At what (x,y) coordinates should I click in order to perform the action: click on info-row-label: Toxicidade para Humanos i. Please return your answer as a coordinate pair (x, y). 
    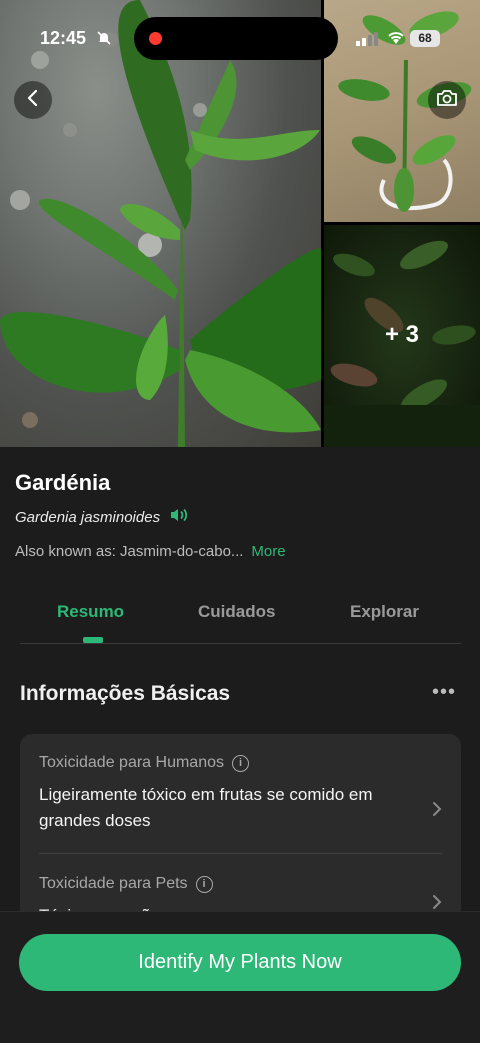
    Looking at the image, I should click on (240, 763).